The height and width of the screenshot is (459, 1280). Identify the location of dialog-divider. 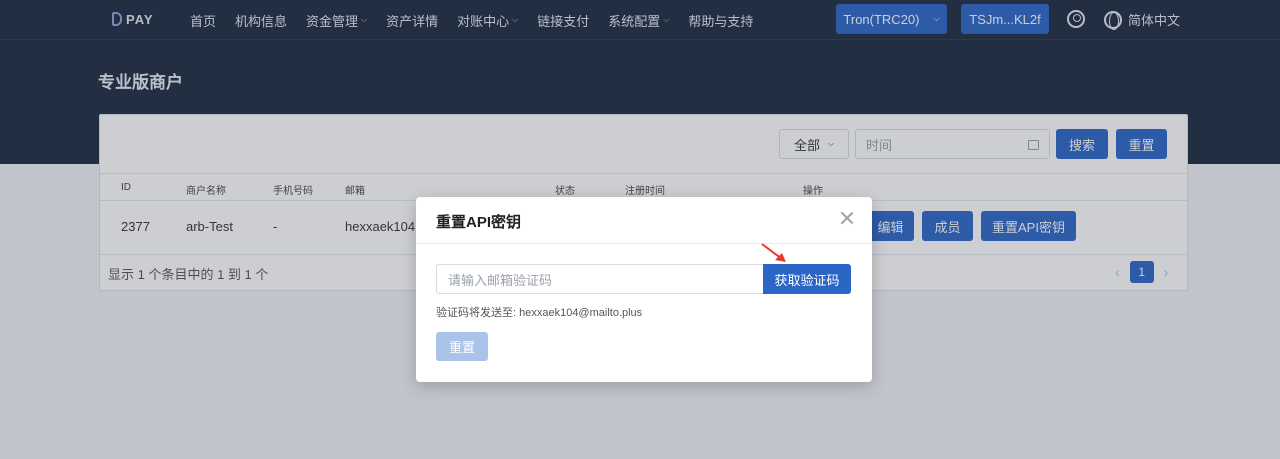
(644, 243).